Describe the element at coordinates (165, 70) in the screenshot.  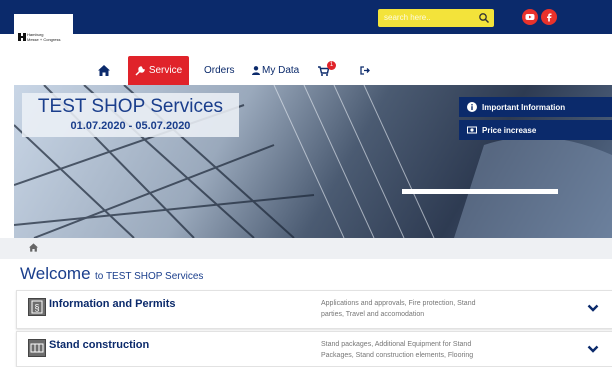
I see `nav-service-label: Service` at that location.